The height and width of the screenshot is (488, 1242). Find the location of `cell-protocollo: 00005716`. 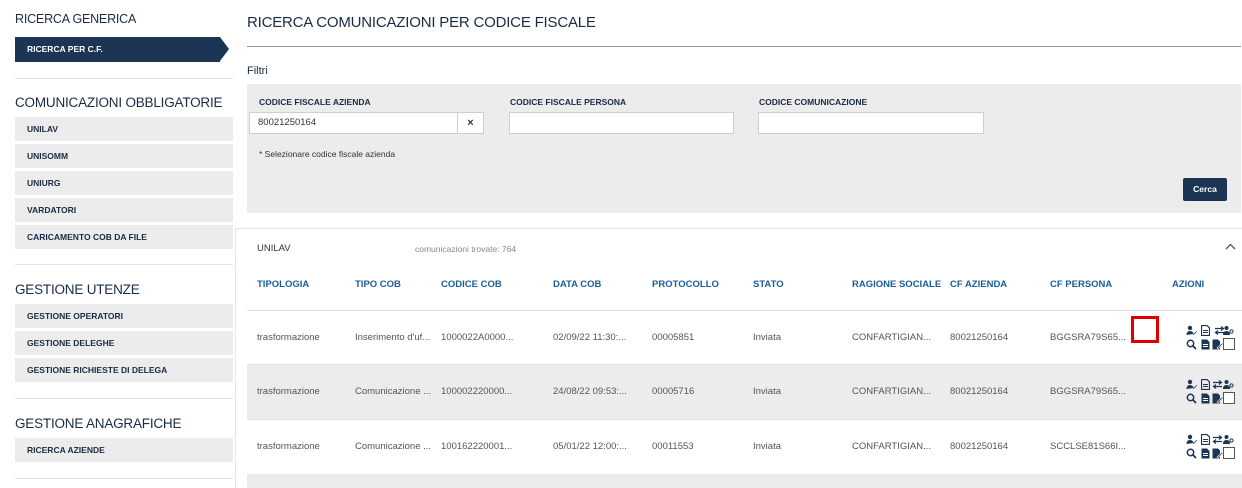

cell-protocollo: 00005716 is located at coordinates (673, 391).